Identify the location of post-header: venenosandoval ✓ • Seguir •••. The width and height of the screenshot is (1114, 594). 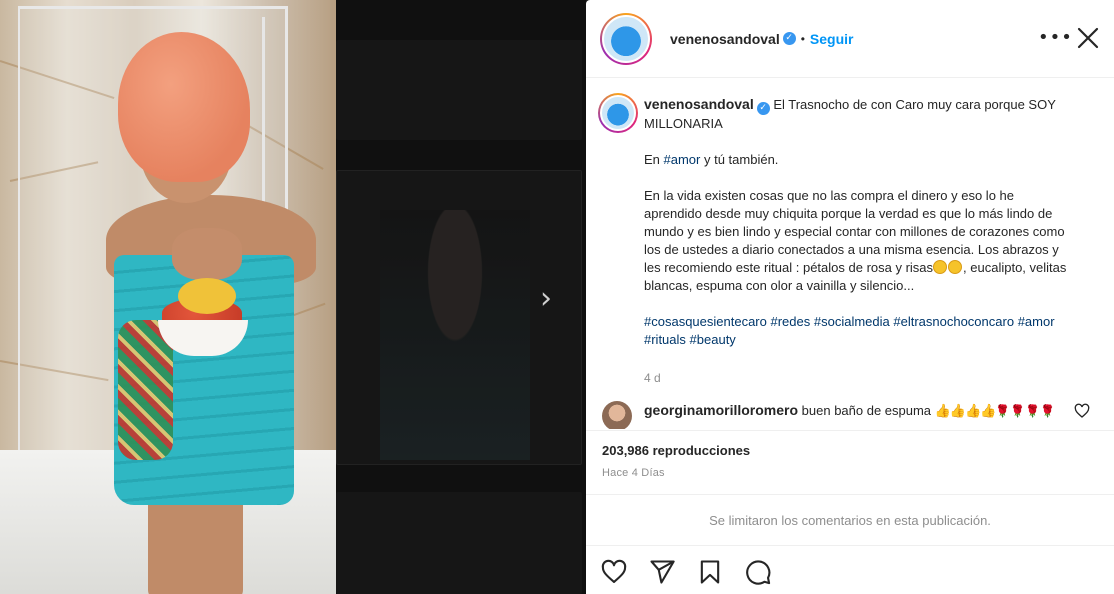
(850, 39).